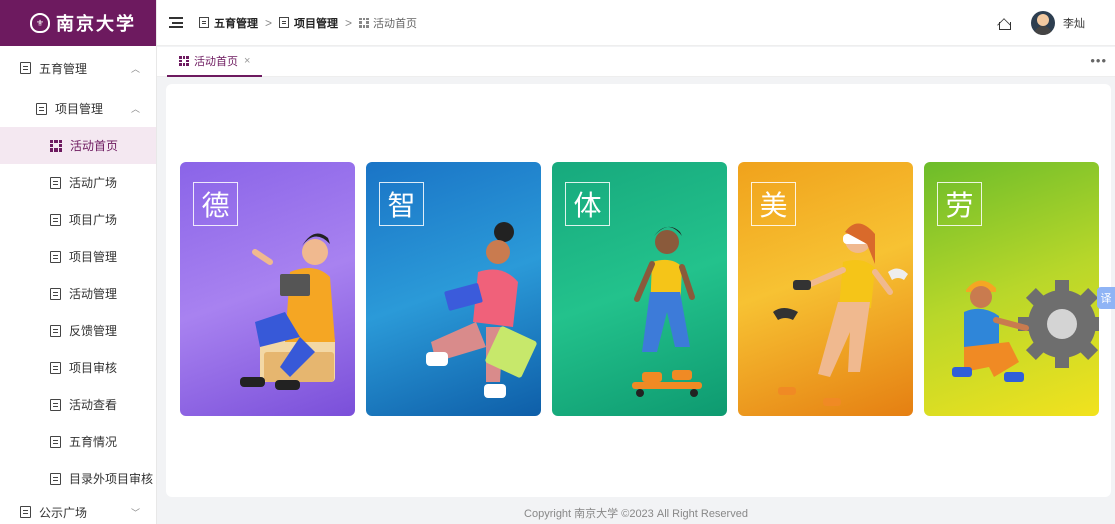  What do you see at coordinates (236, 23) in the screenshot?
I see `breadcrumb-item: 五育管理` at bounding box center [236, 23].